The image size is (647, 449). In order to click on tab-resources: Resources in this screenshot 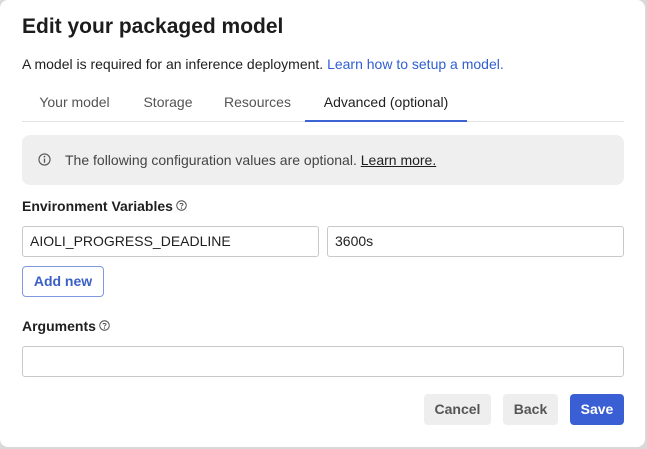, I will do `click(257, 104)`.